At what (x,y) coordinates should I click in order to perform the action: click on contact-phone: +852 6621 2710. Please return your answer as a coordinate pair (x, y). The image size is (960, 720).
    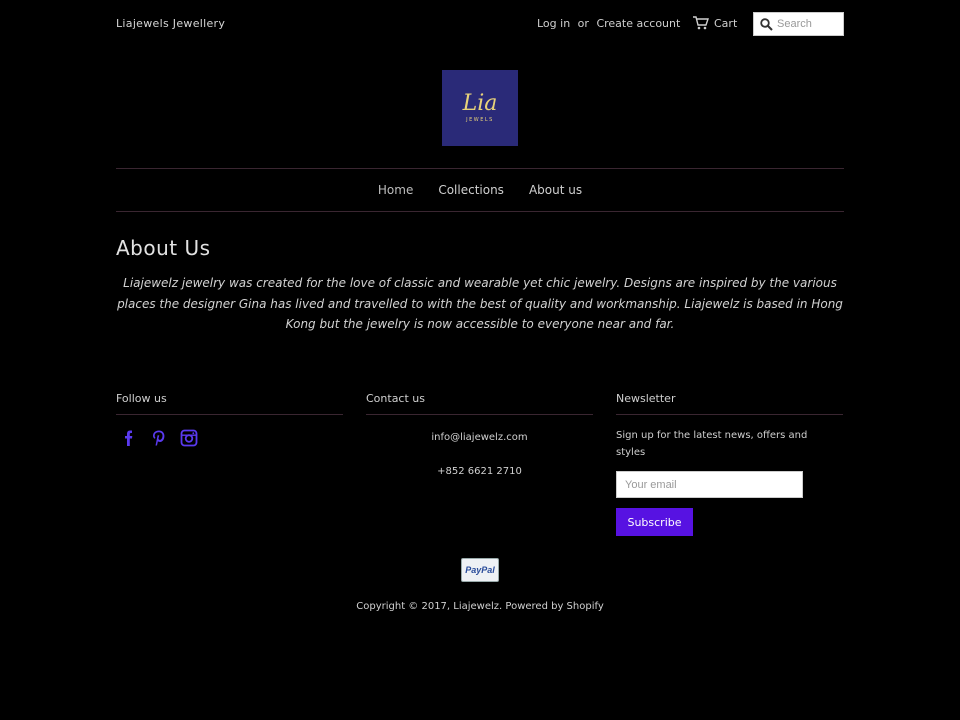
    Looking at the image, I should click on (479, 471).